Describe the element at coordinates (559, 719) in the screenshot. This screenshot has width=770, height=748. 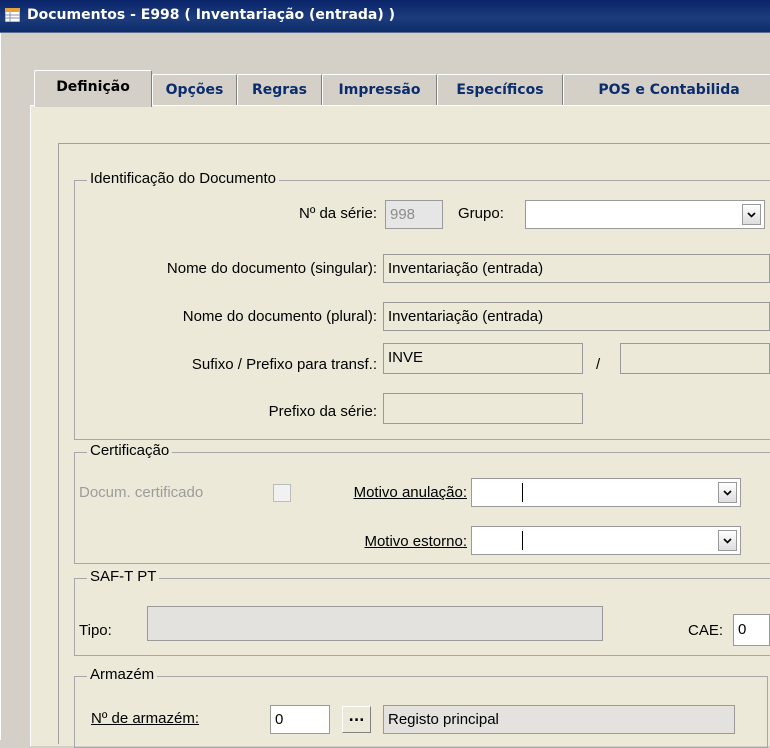
I see `armazem-desc-field: Registo principal` at that location.